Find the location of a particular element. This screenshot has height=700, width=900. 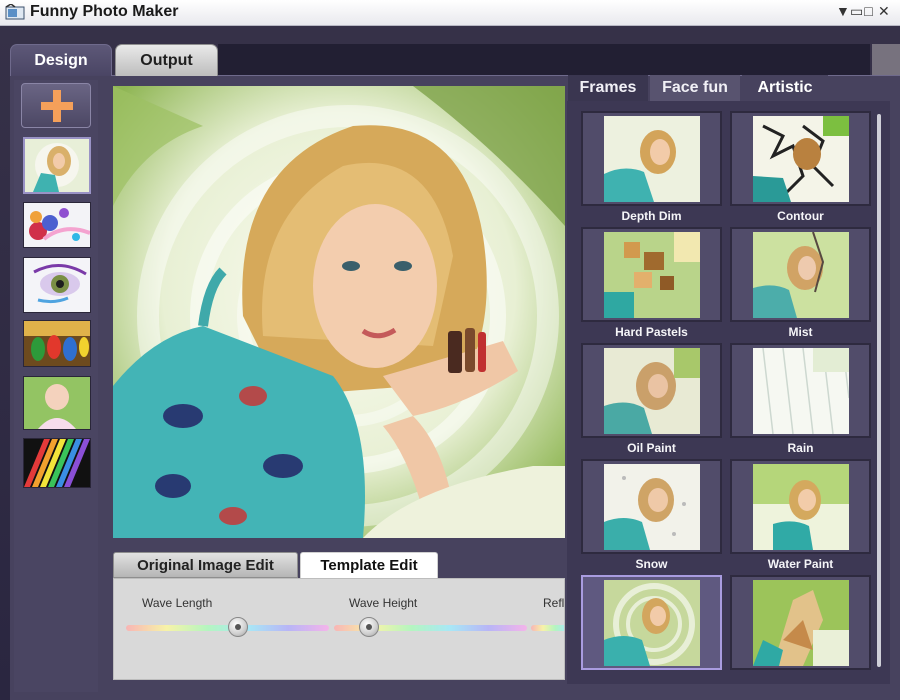

add-photo-button is located at coordinates (56, 105).